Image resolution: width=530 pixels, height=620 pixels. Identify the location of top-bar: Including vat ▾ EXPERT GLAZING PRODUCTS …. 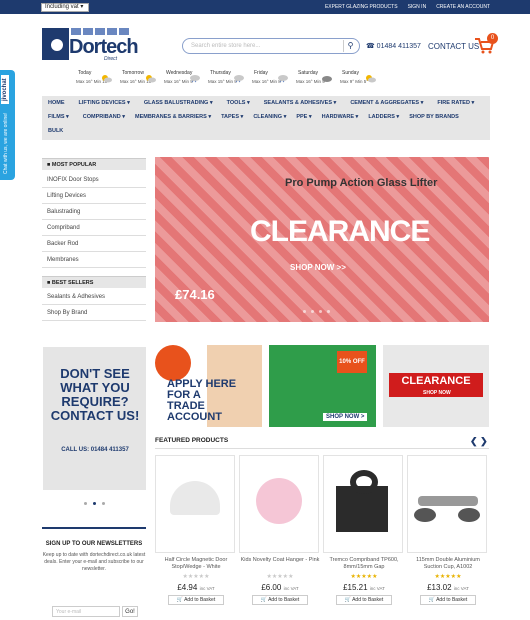
(265, 7).